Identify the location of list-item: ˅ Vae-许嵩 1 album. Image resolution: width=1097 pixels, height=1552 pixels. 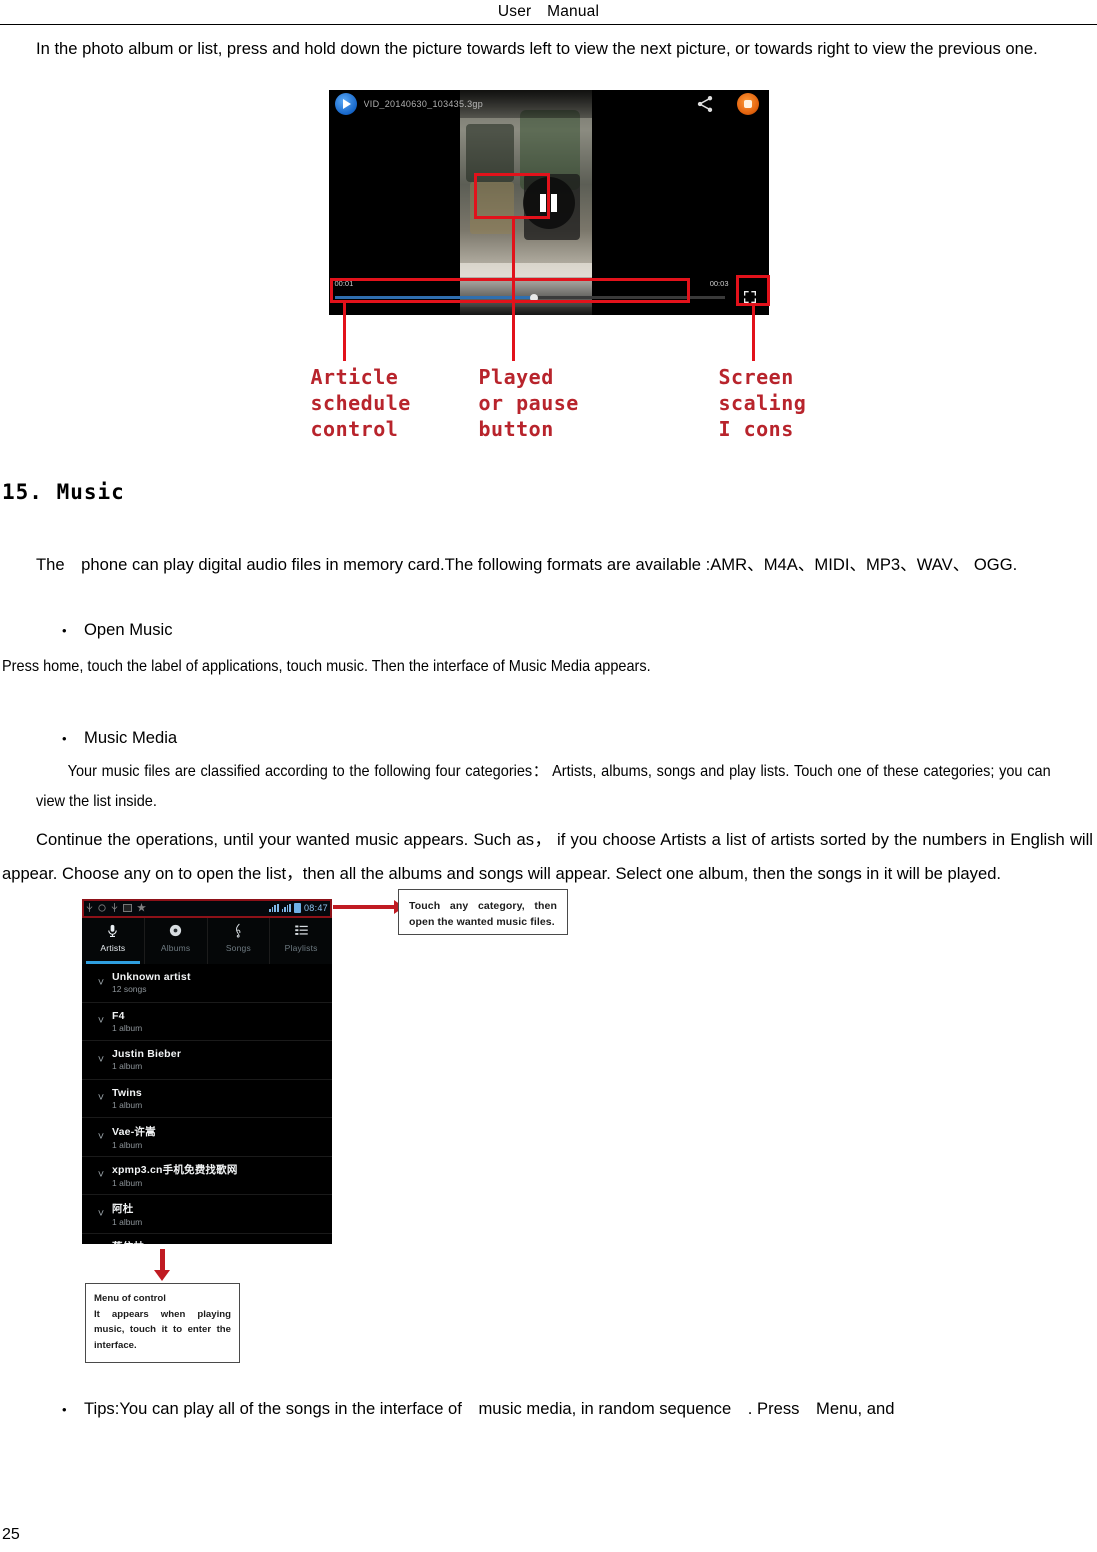
(207, 1137).